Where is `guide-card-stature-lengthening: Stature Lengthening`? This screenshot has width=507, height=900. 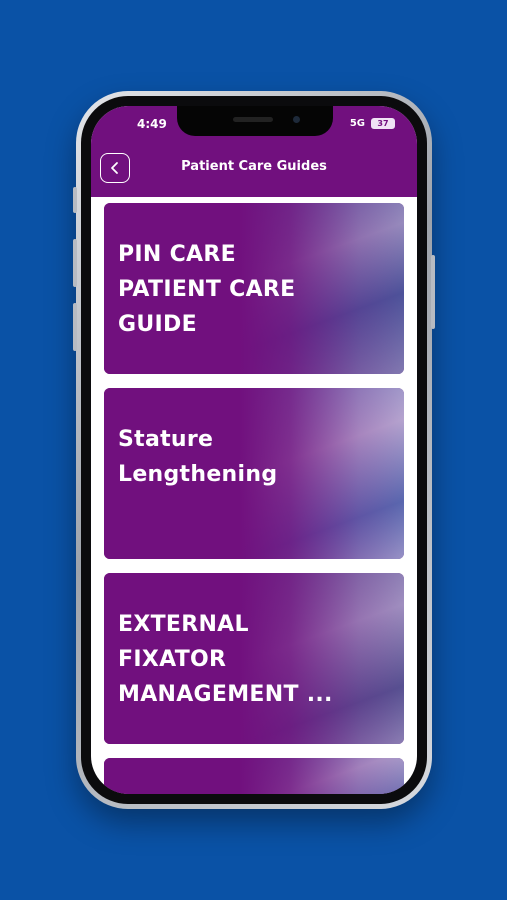 guide-card-stature-lengthening: Stature Lengthening is located at coordinates (254, 473).